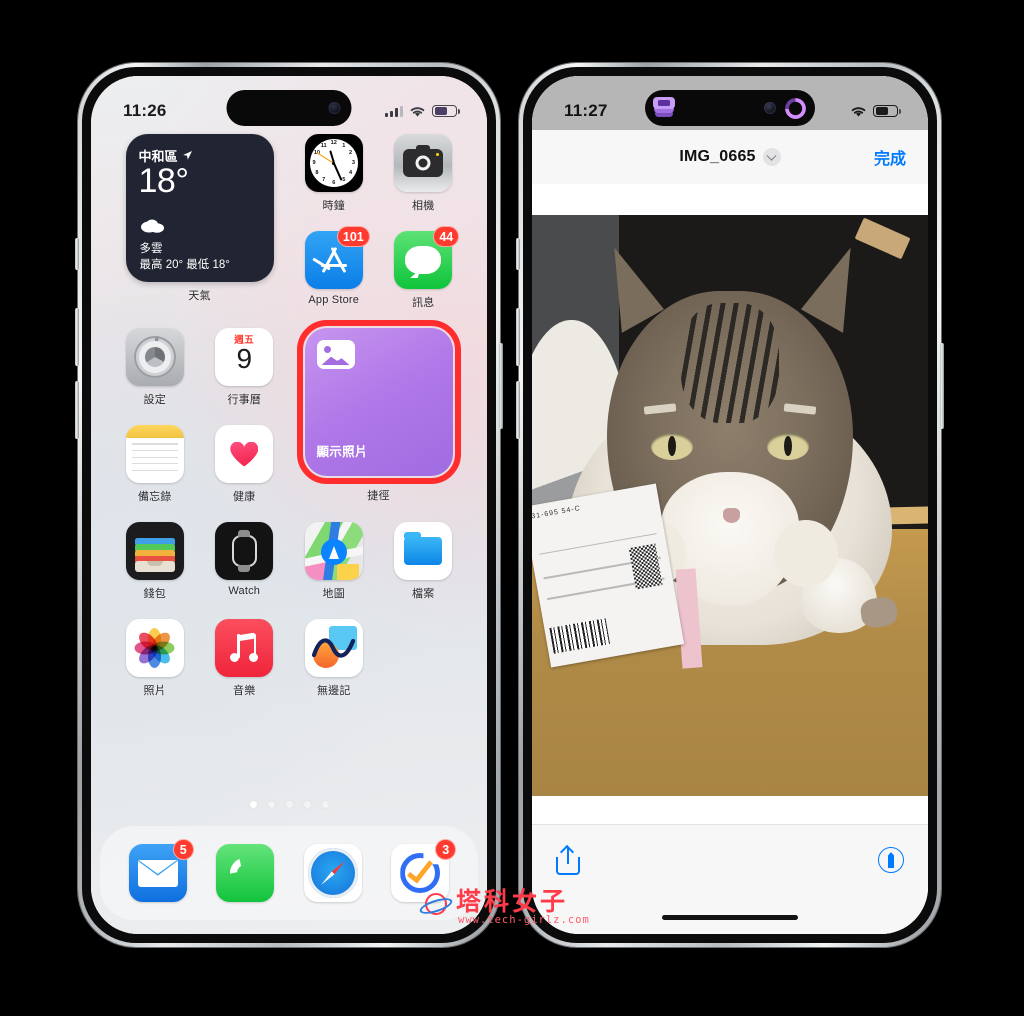 The image size is (1024, 1016). What do you see at coordinates (187, 155) in the screenshot?
I see `location-arrow-icon` at bounding box center [187, 155].